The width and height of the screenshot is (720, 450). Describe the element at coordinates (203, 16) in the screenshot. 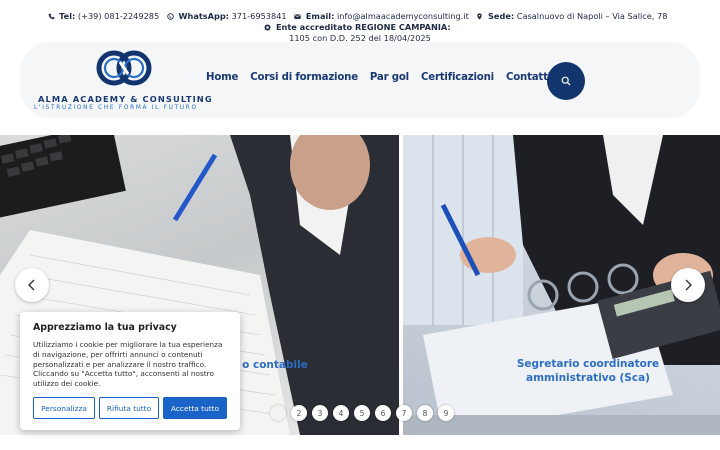

I see `whatsapp-label: WhatsApp:` at that location.